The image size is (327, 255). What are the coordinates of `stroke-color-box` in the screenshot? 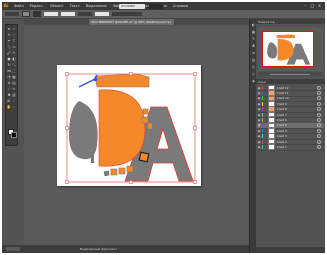 It's located at (13, 134).